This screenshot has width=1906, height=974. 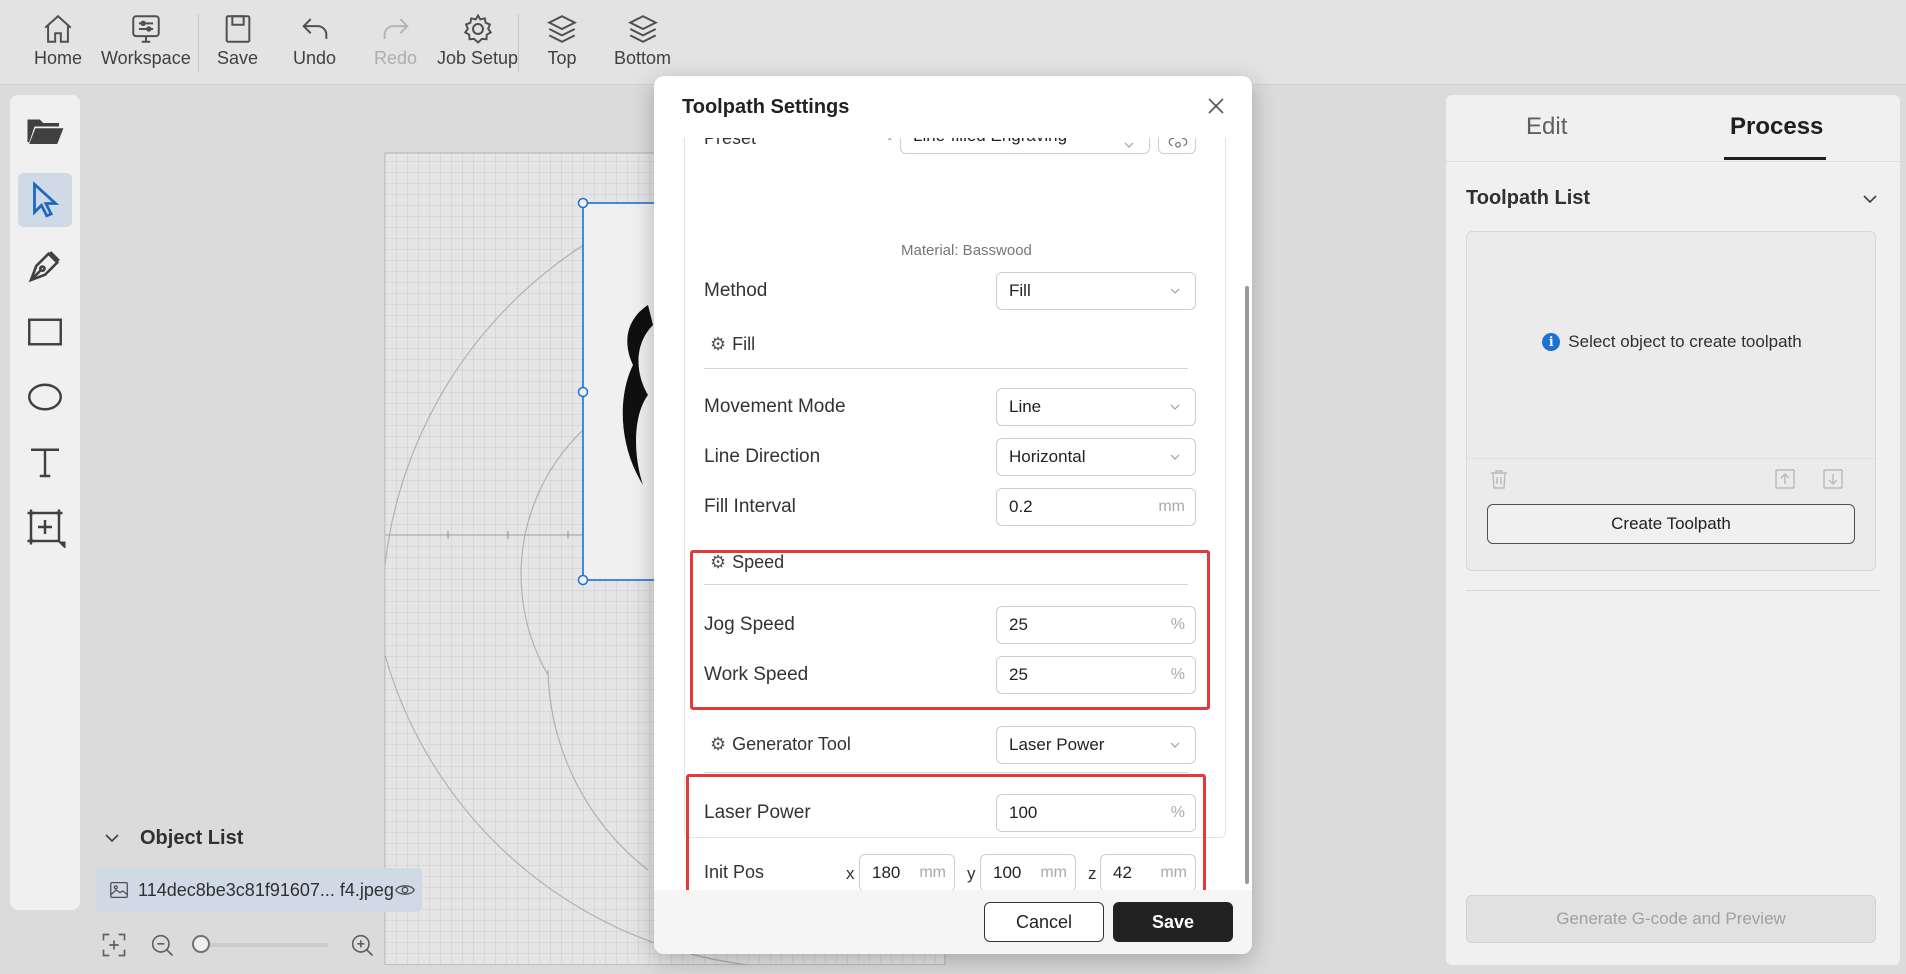 I want to click on movement-mode-select: Line, so click(x=1096, y=407).